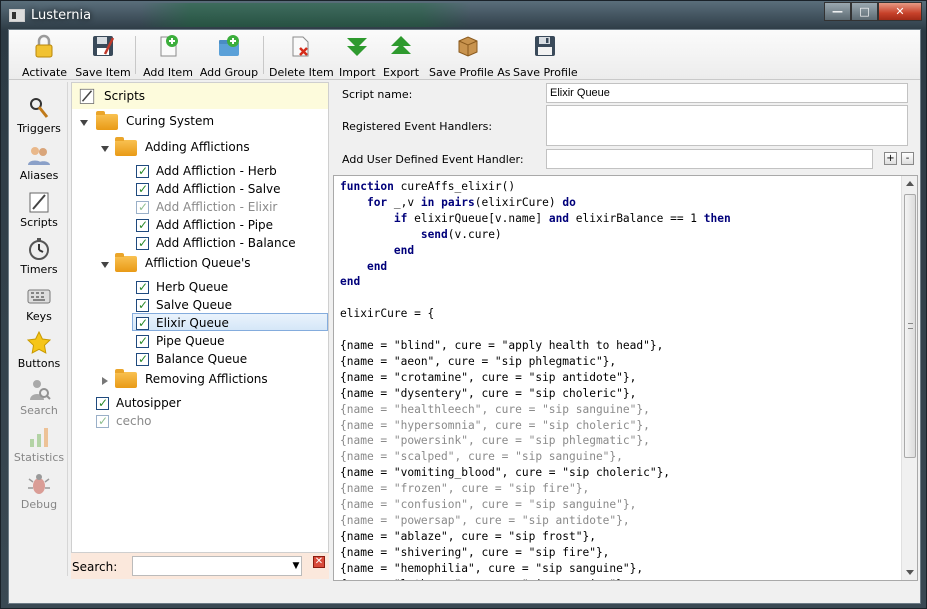 Image resolution: width=927 pixels, height=609 pixels. Describe the element at coordinates (464, 15) in the screenshot. I see `title-bar: Lusternia — □ ✕` at that location.